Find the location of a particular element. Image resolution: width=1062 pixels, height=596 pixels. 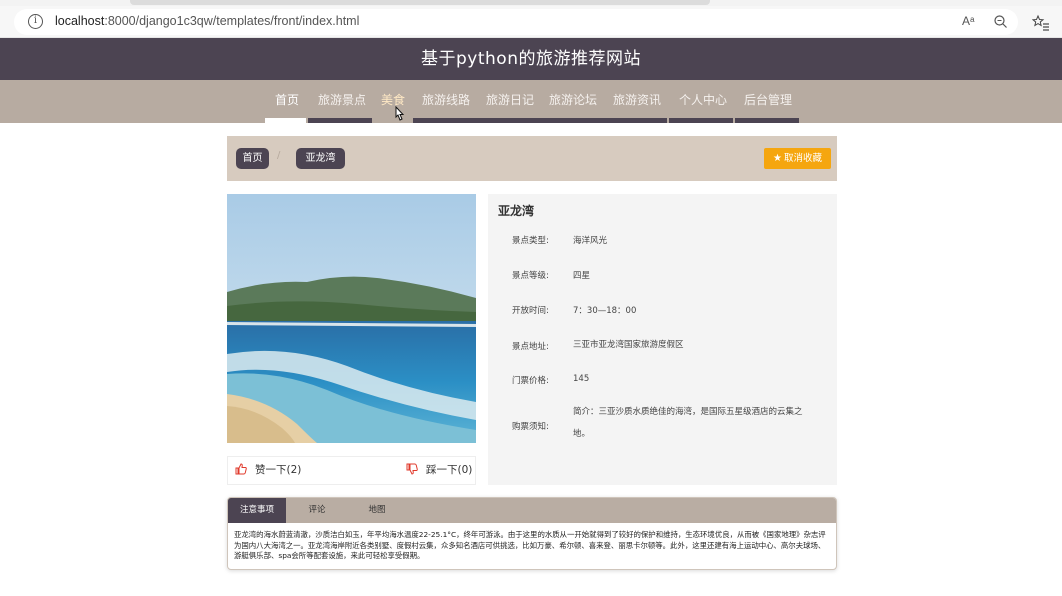

url-host: localhost is located at coordinates (80, 21).